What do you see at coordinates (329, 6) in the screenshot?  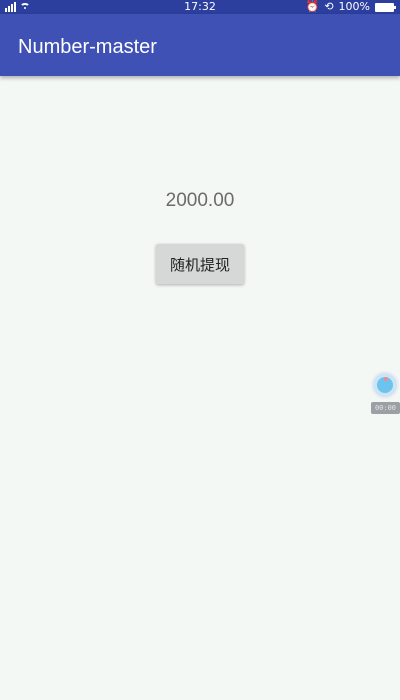 I see `rotation-lock-icon: ⟲` at bounding box center [329, 6].